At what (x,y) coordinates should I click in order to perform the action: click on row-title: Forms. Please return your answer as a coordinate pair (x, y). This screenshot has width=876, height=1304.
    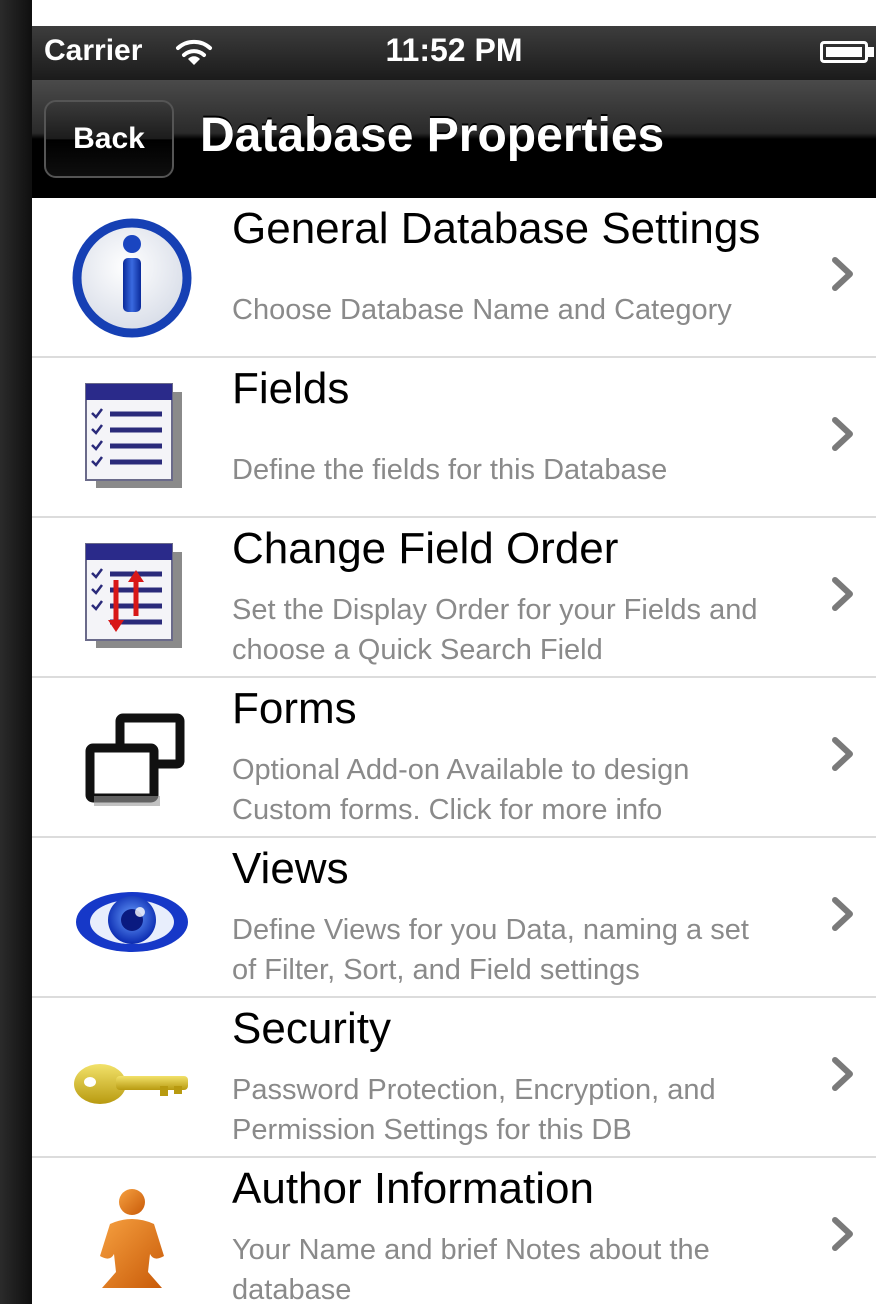
    Looking at the image, I should click on (294, 708).